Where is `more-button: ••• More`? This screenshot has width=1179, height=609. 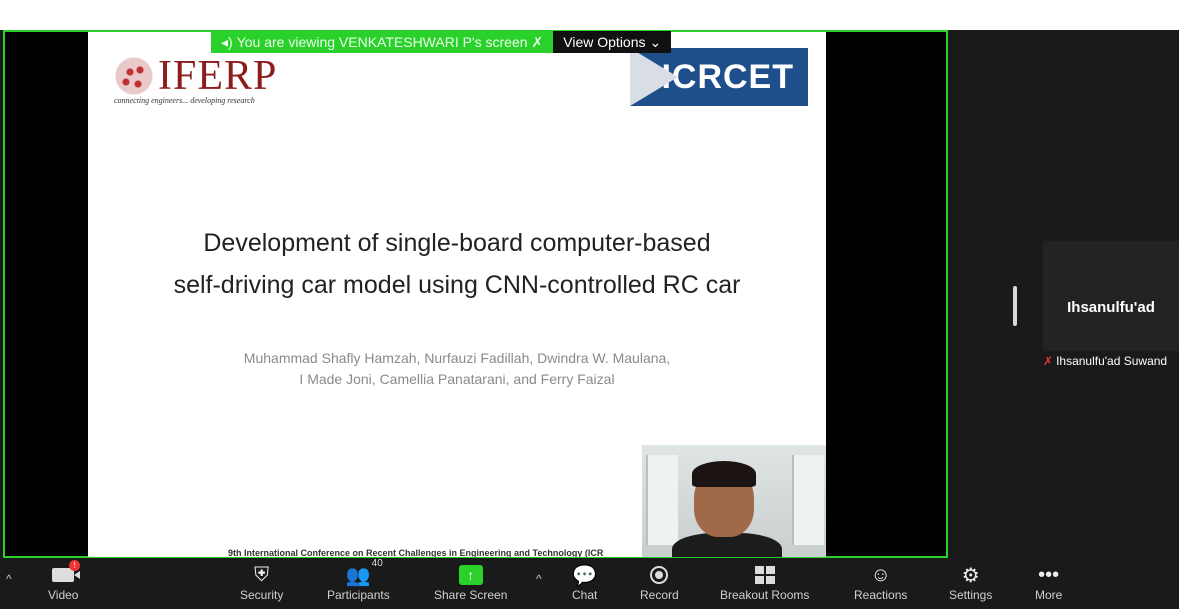
more-button: ••• More is located at coordinates (1049, 582).